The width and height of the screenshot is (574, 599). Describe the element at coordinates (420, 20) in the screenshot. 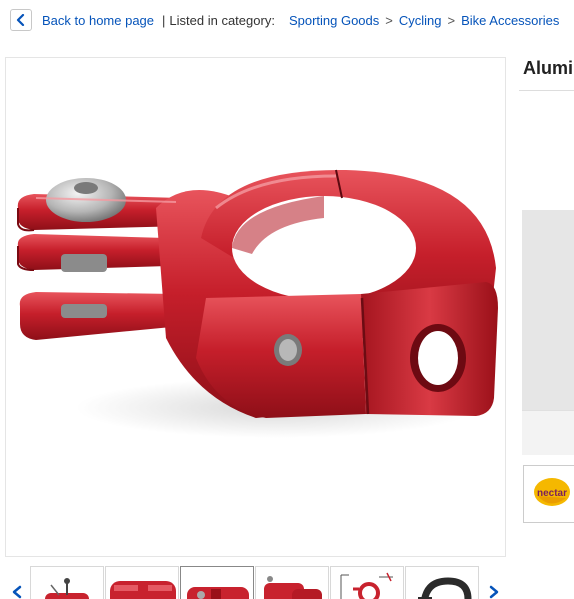

I see `category-link-cycling: Cycling` at that location.